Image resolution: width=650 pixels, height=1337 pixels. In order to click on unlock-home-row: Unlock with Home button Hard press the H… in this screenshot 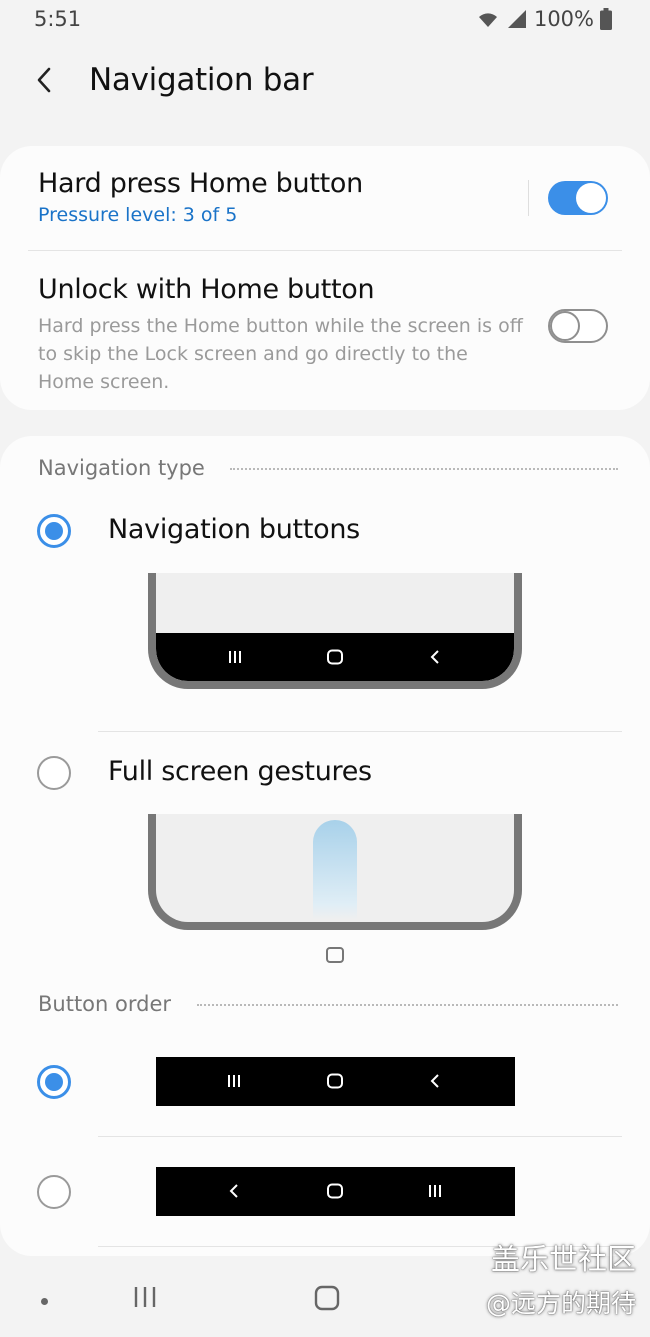, I will do `click(325, 330)`.